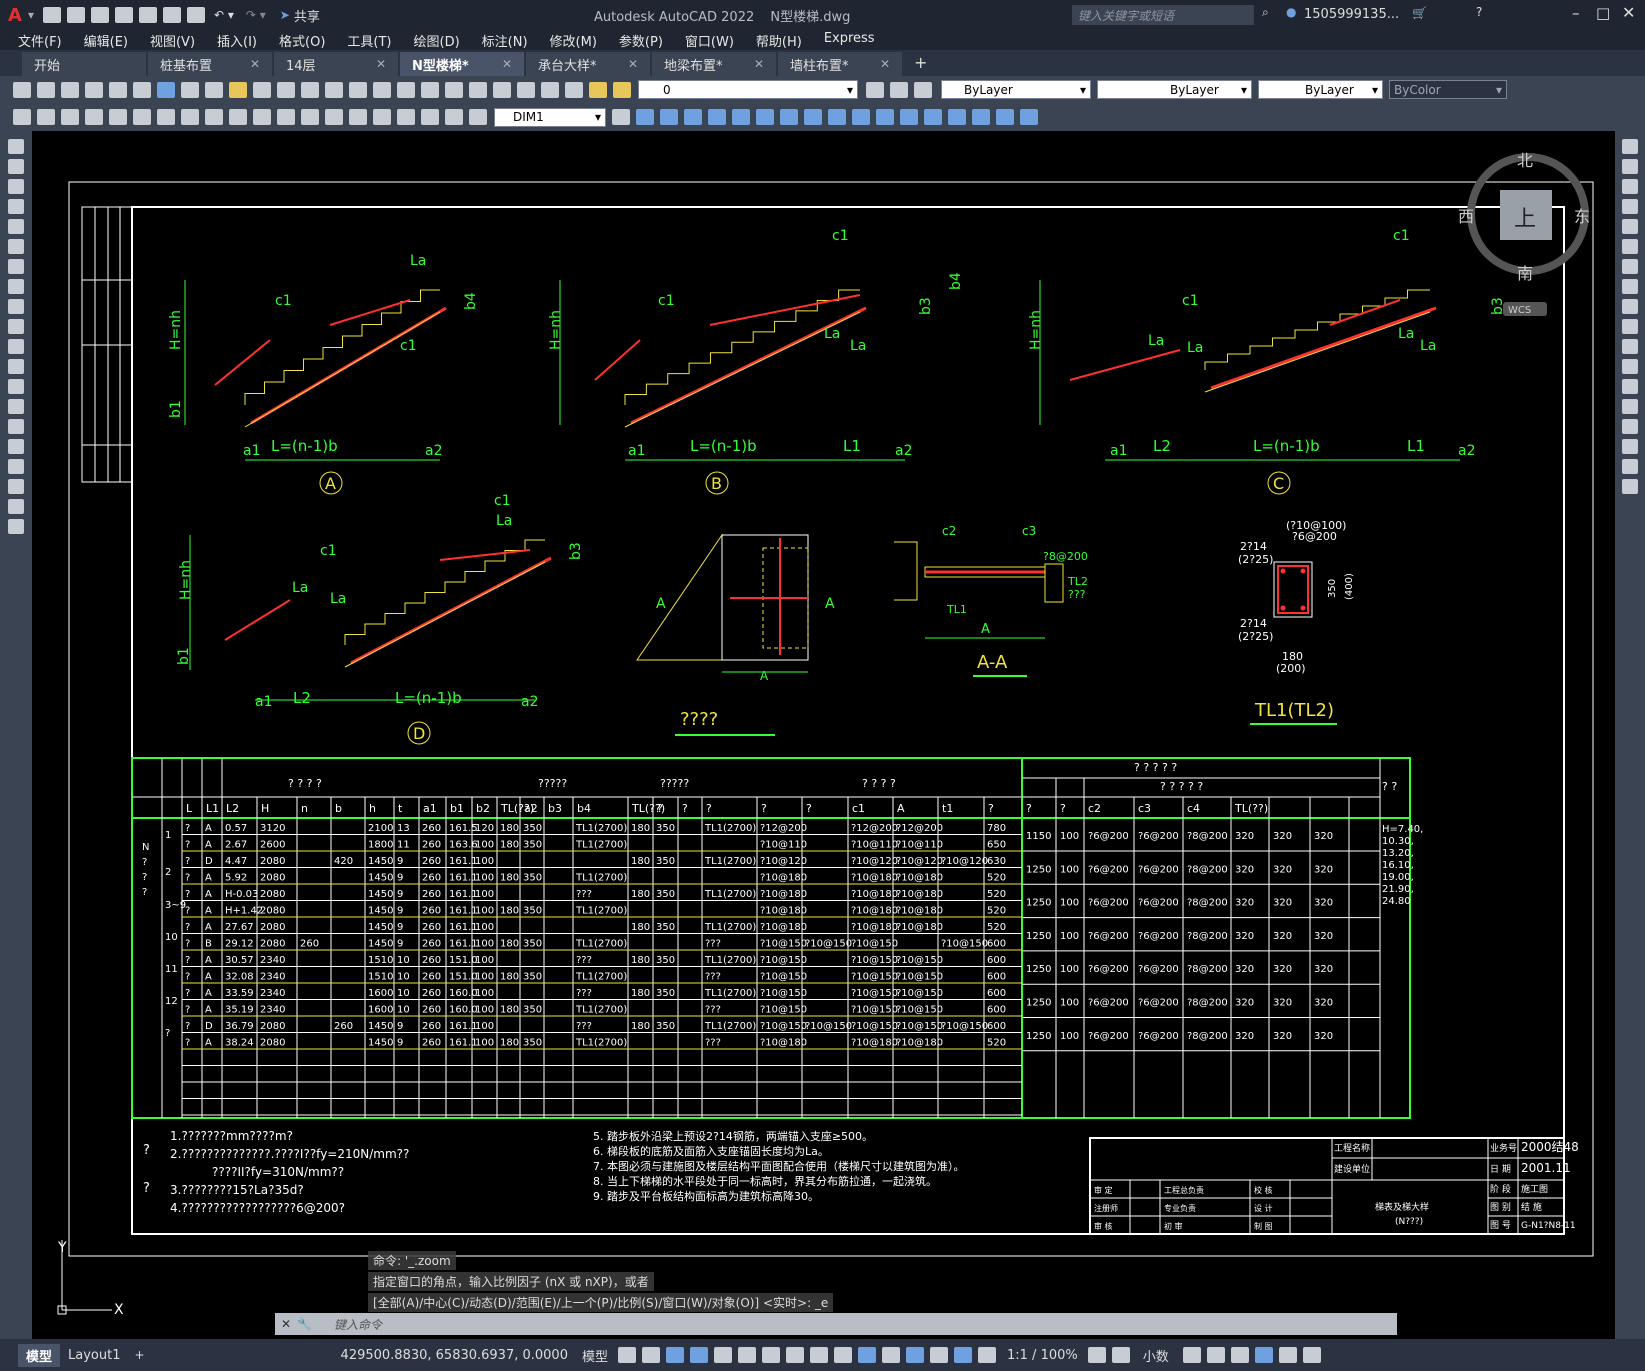  Describe the element at coordinates (310, 89) in the screenshot. I see `pan-icon` at that location.